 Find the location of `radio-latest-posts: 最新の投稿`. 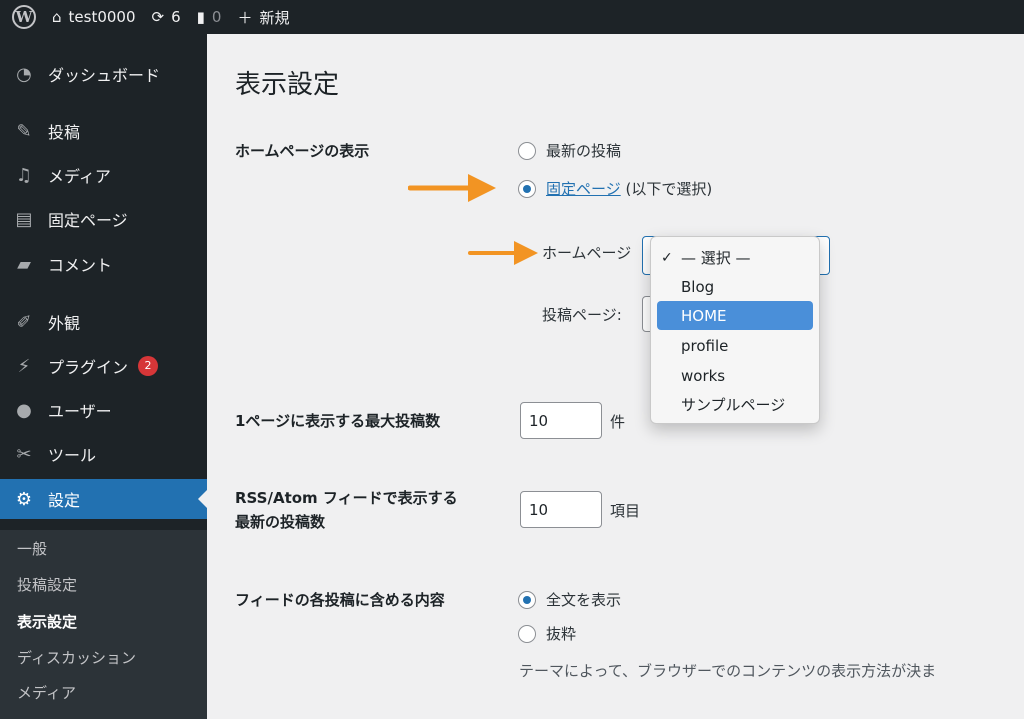

radio-latest-posts: 最新の投稿 is located at coordinates (569, 150).